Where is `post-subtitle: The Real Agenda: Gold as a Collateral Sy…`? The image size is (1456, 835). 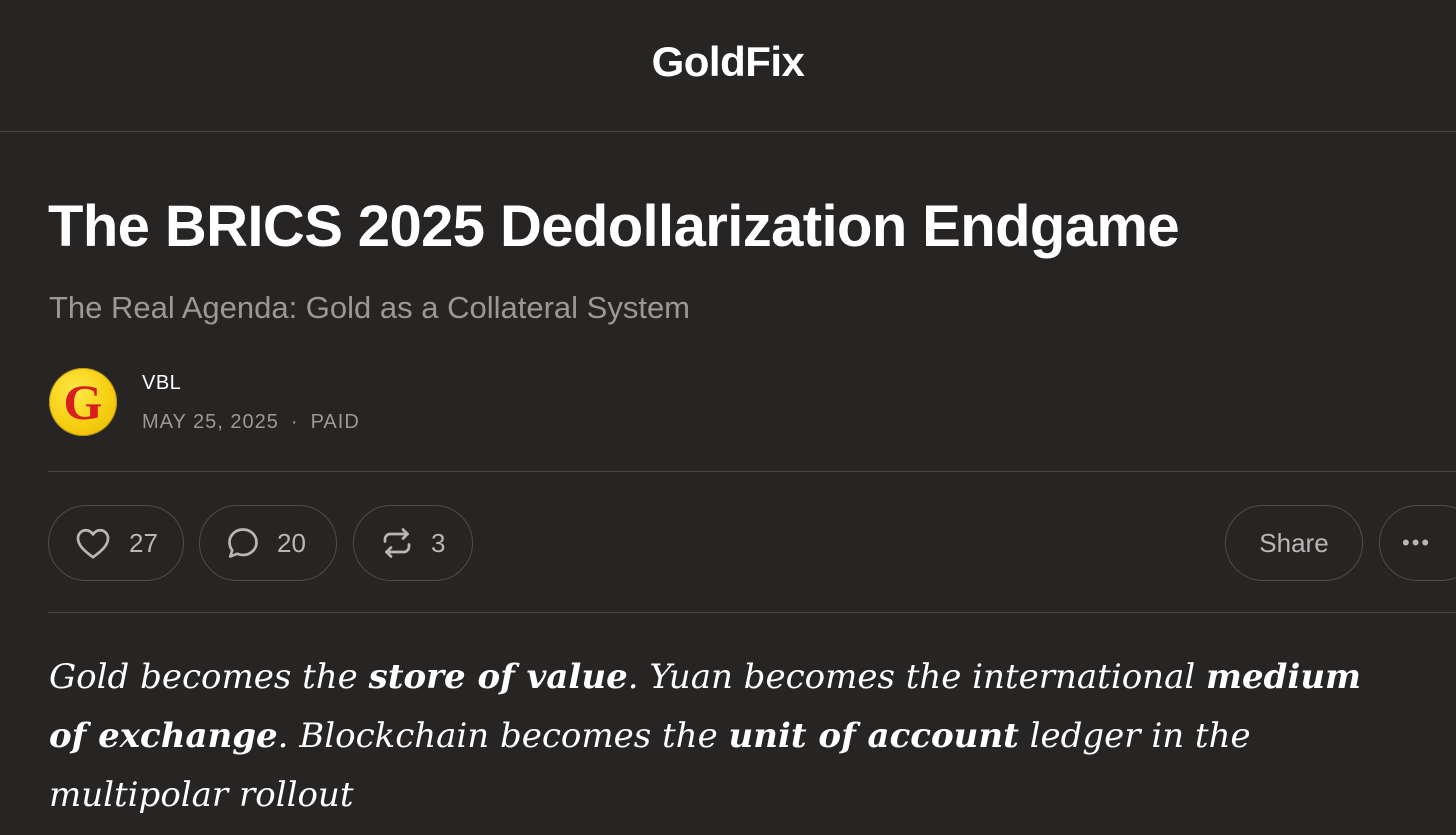
post-subtitle: The Real Agenda: Gold as a Collateral Sy… is located at coordinates (370, 307).